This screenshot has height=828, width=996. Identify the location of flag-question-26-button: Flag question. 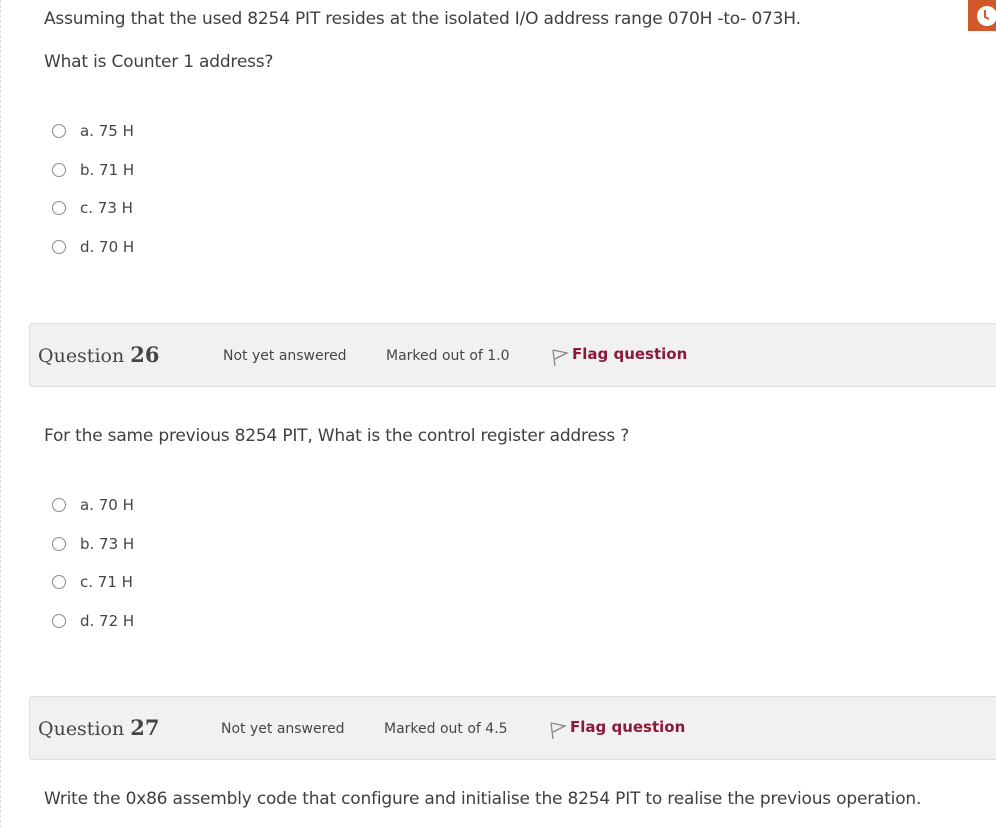
(619, 356).